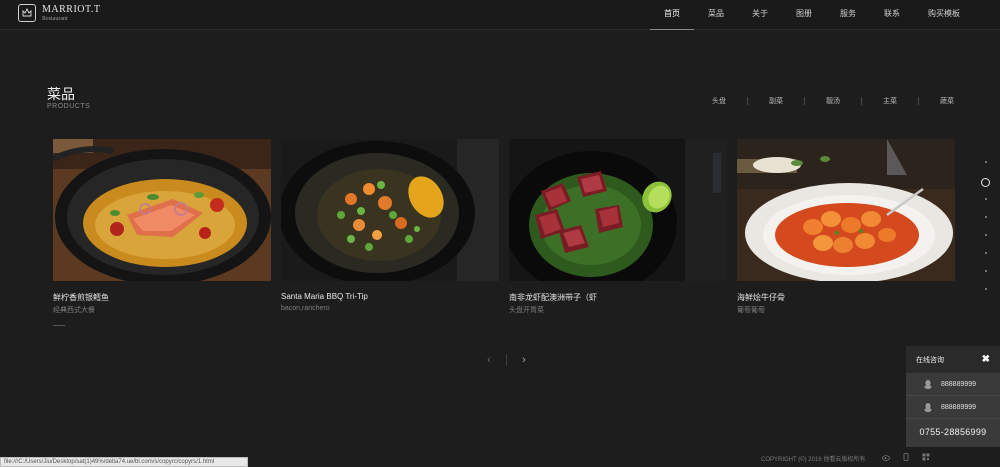 The height and width of the screenshot is (467, 1000). What do you see at coordinates (526, 310) in the screenshot?
I see `product-description: 头盘开胃菜` at bounding box center [526, 310].